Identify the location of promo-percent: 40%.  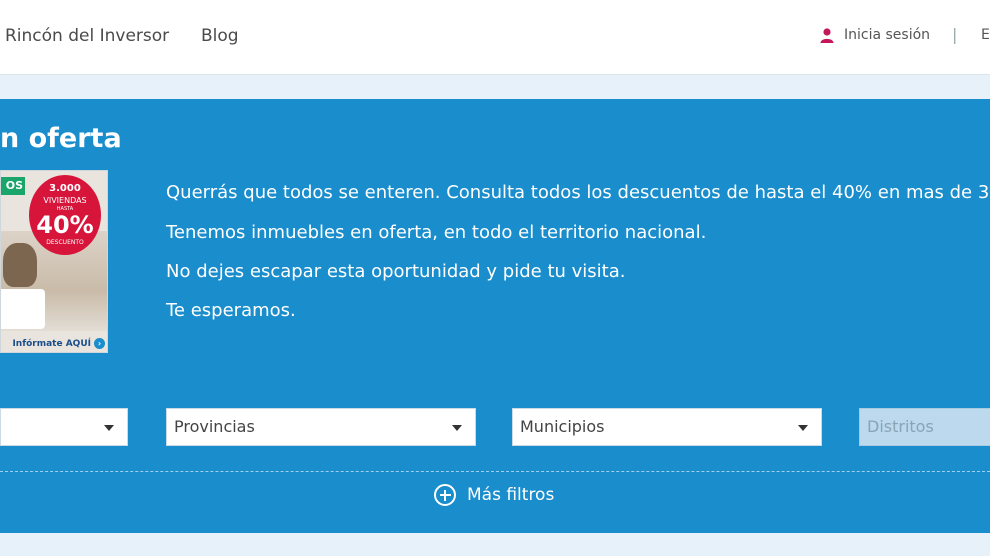
(65, 225).